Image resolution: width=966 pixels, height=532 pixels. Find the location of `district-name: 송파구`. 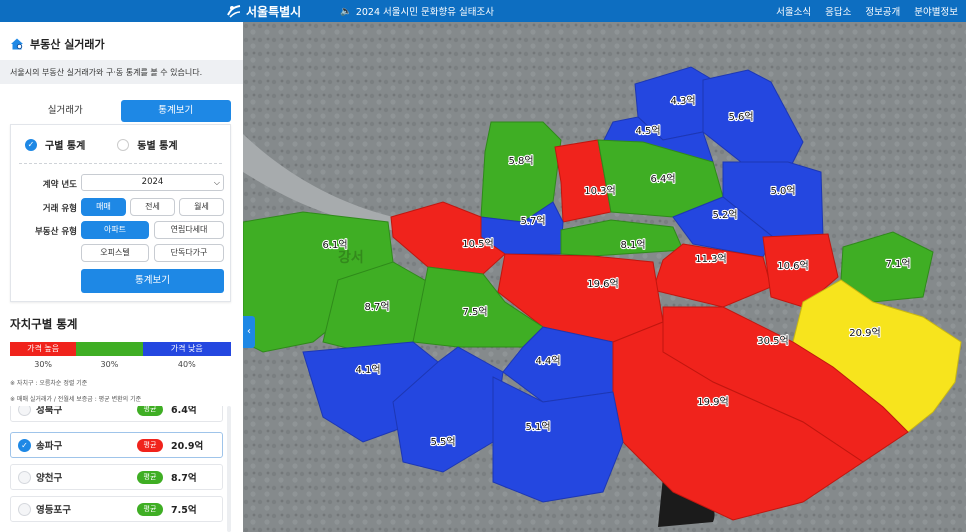

district-name: 송파구 is located at coordinates (49, 446).